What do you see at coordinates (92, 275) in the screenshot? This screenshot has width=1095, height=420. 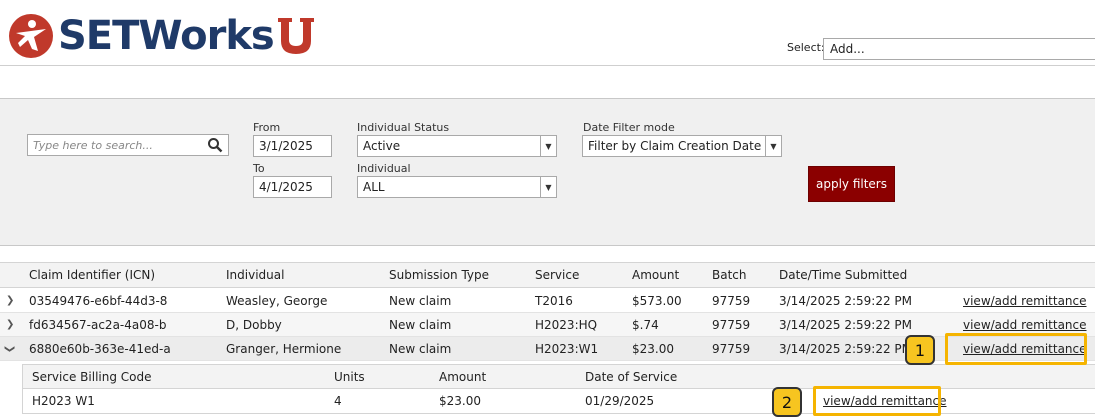 I see `col-header: Claim Identifier (ICN)` at bounding box center [92, 275].